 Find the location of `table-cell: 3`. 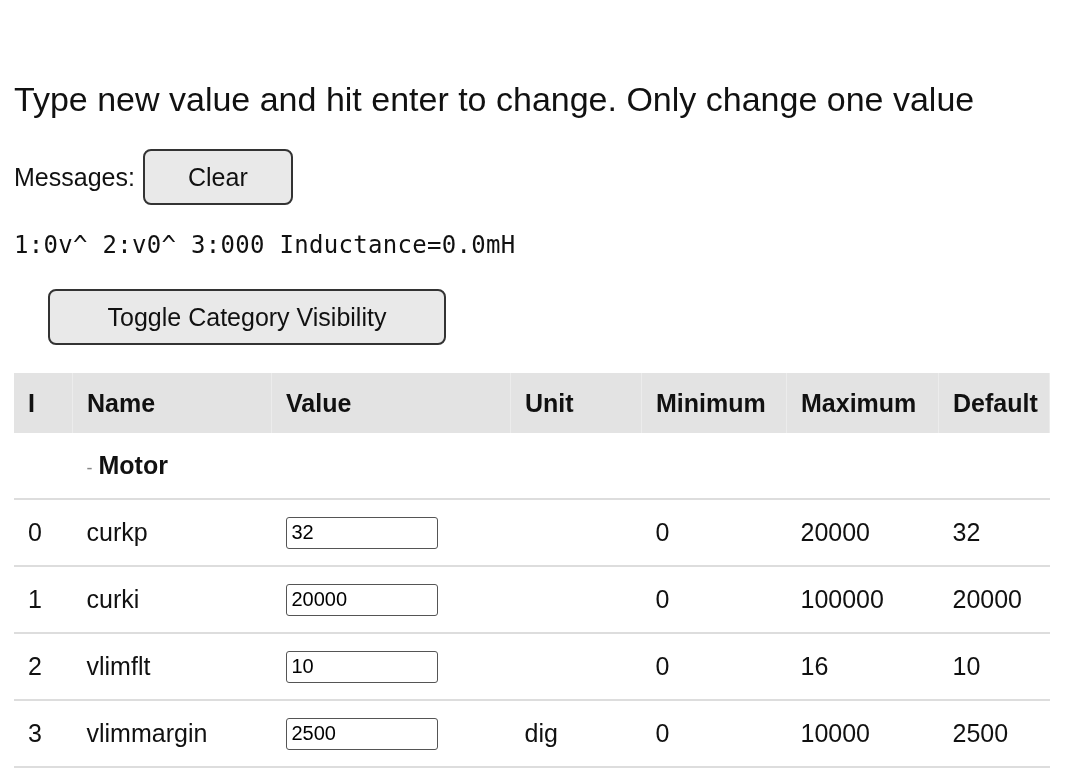

table-cell: 3 is located at coordinates (43, 733).